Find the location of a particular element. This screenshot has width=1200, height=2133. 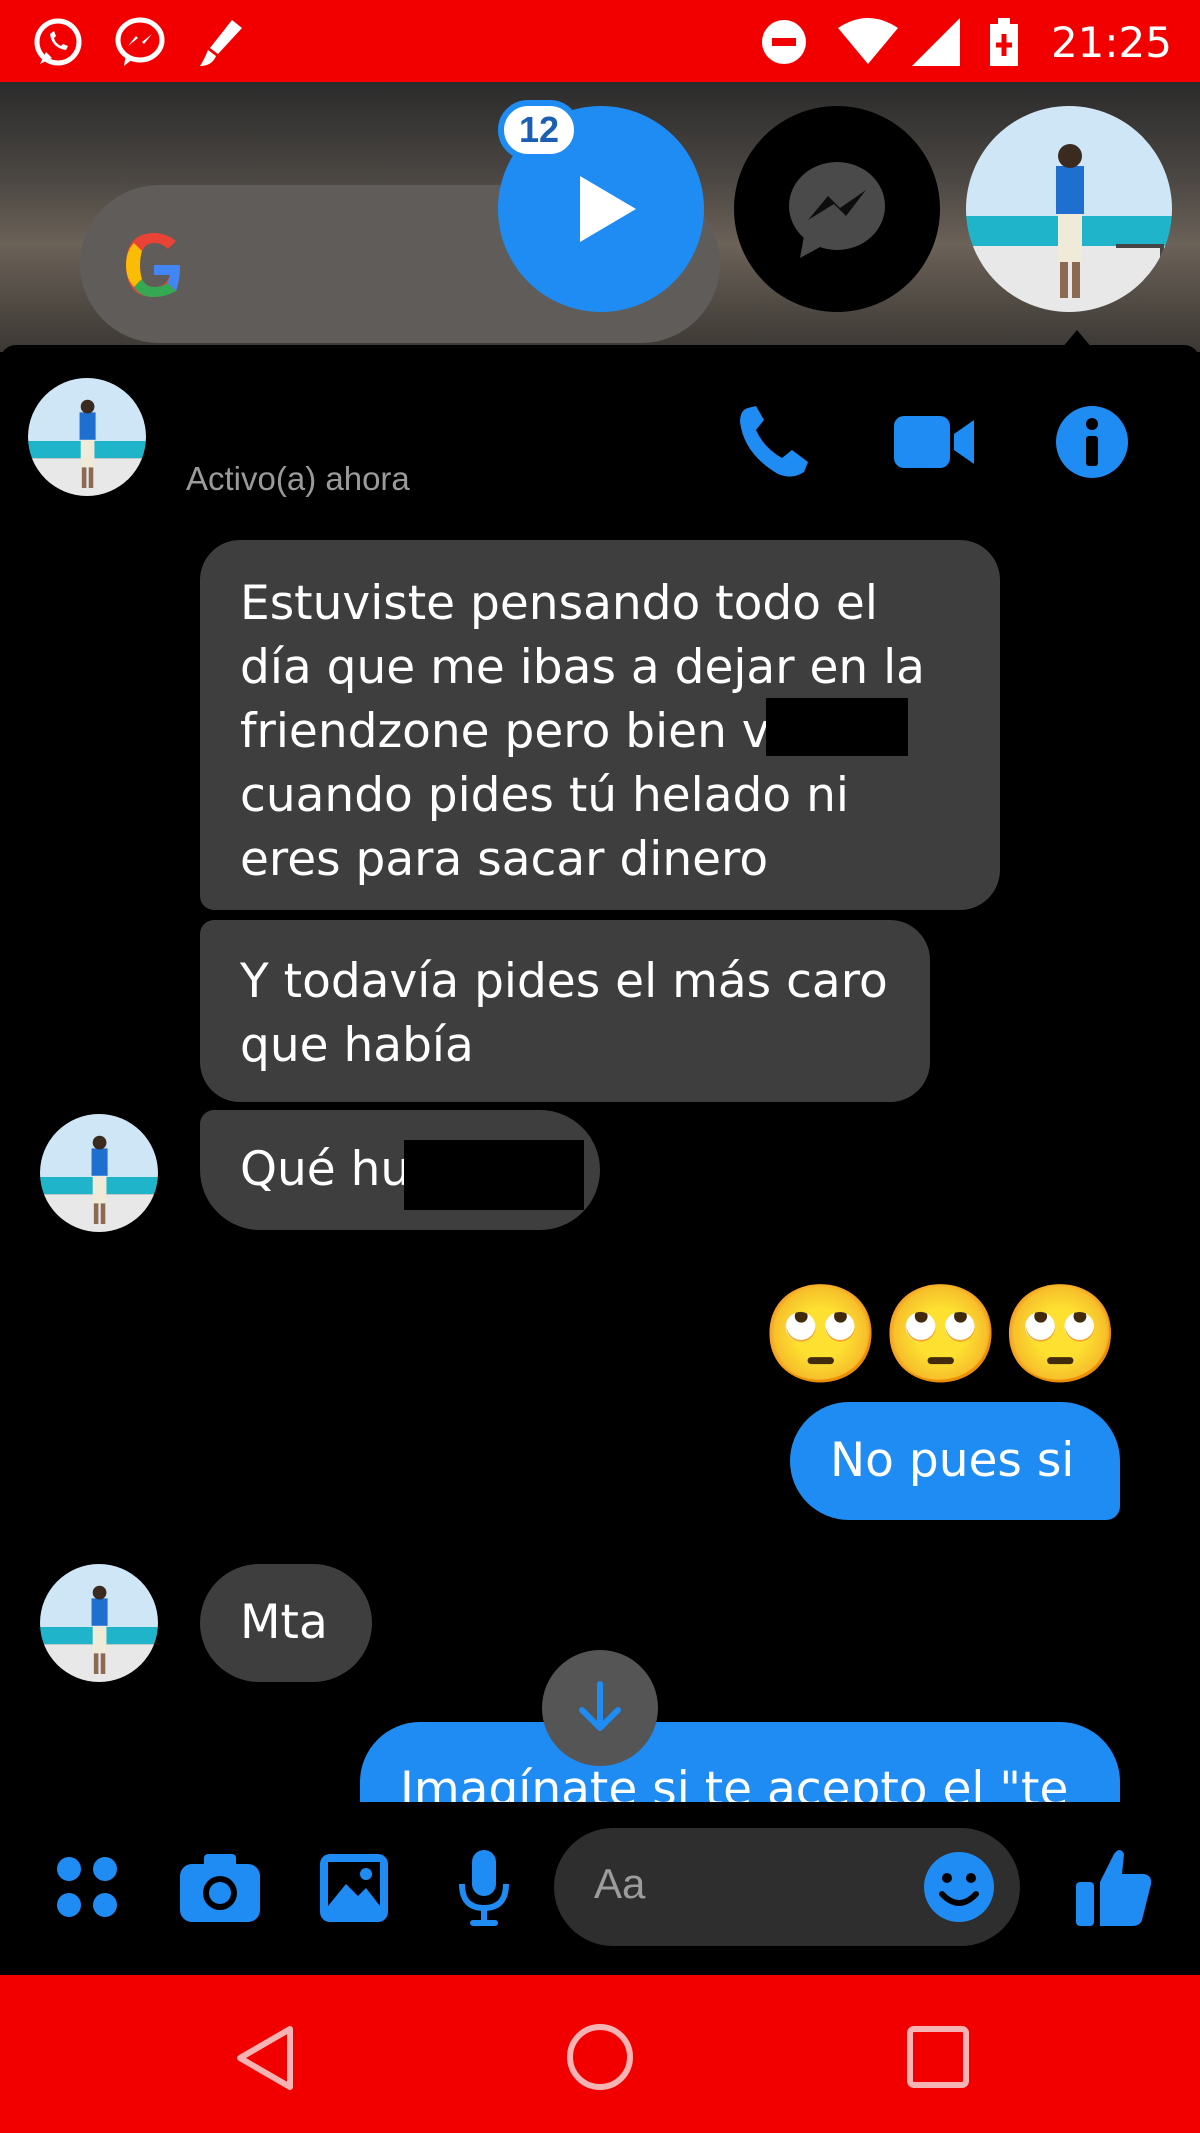

incoming-message: Mta is located at coordinates (286, 1623).